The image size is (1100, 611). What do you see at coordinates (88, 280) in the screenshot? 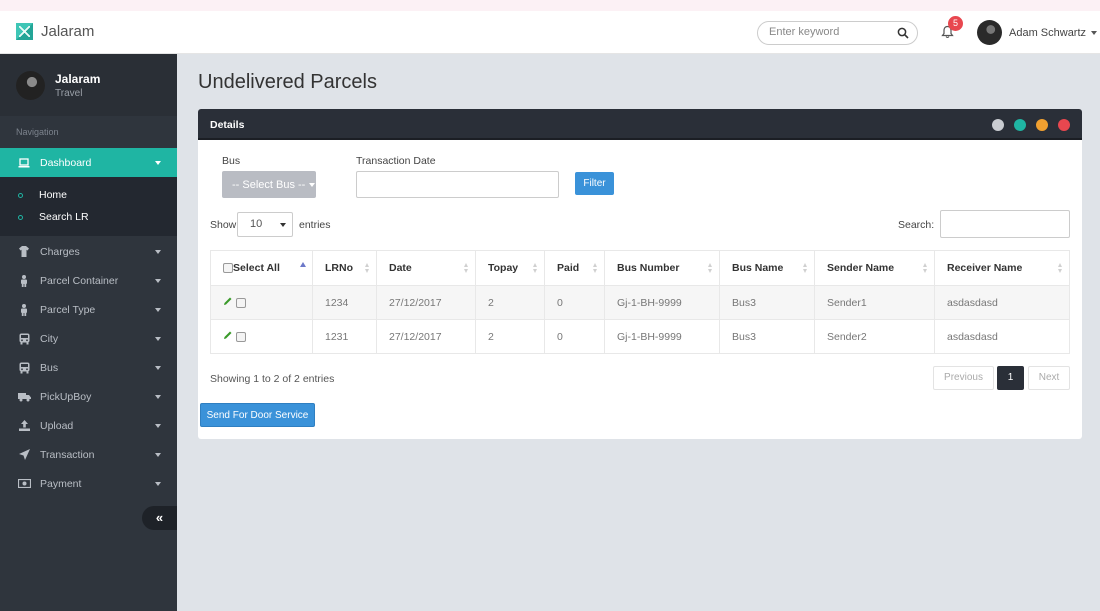
I see `sidebar-item-parcel-container: Parcel Container` at bounding box center [88, 280].